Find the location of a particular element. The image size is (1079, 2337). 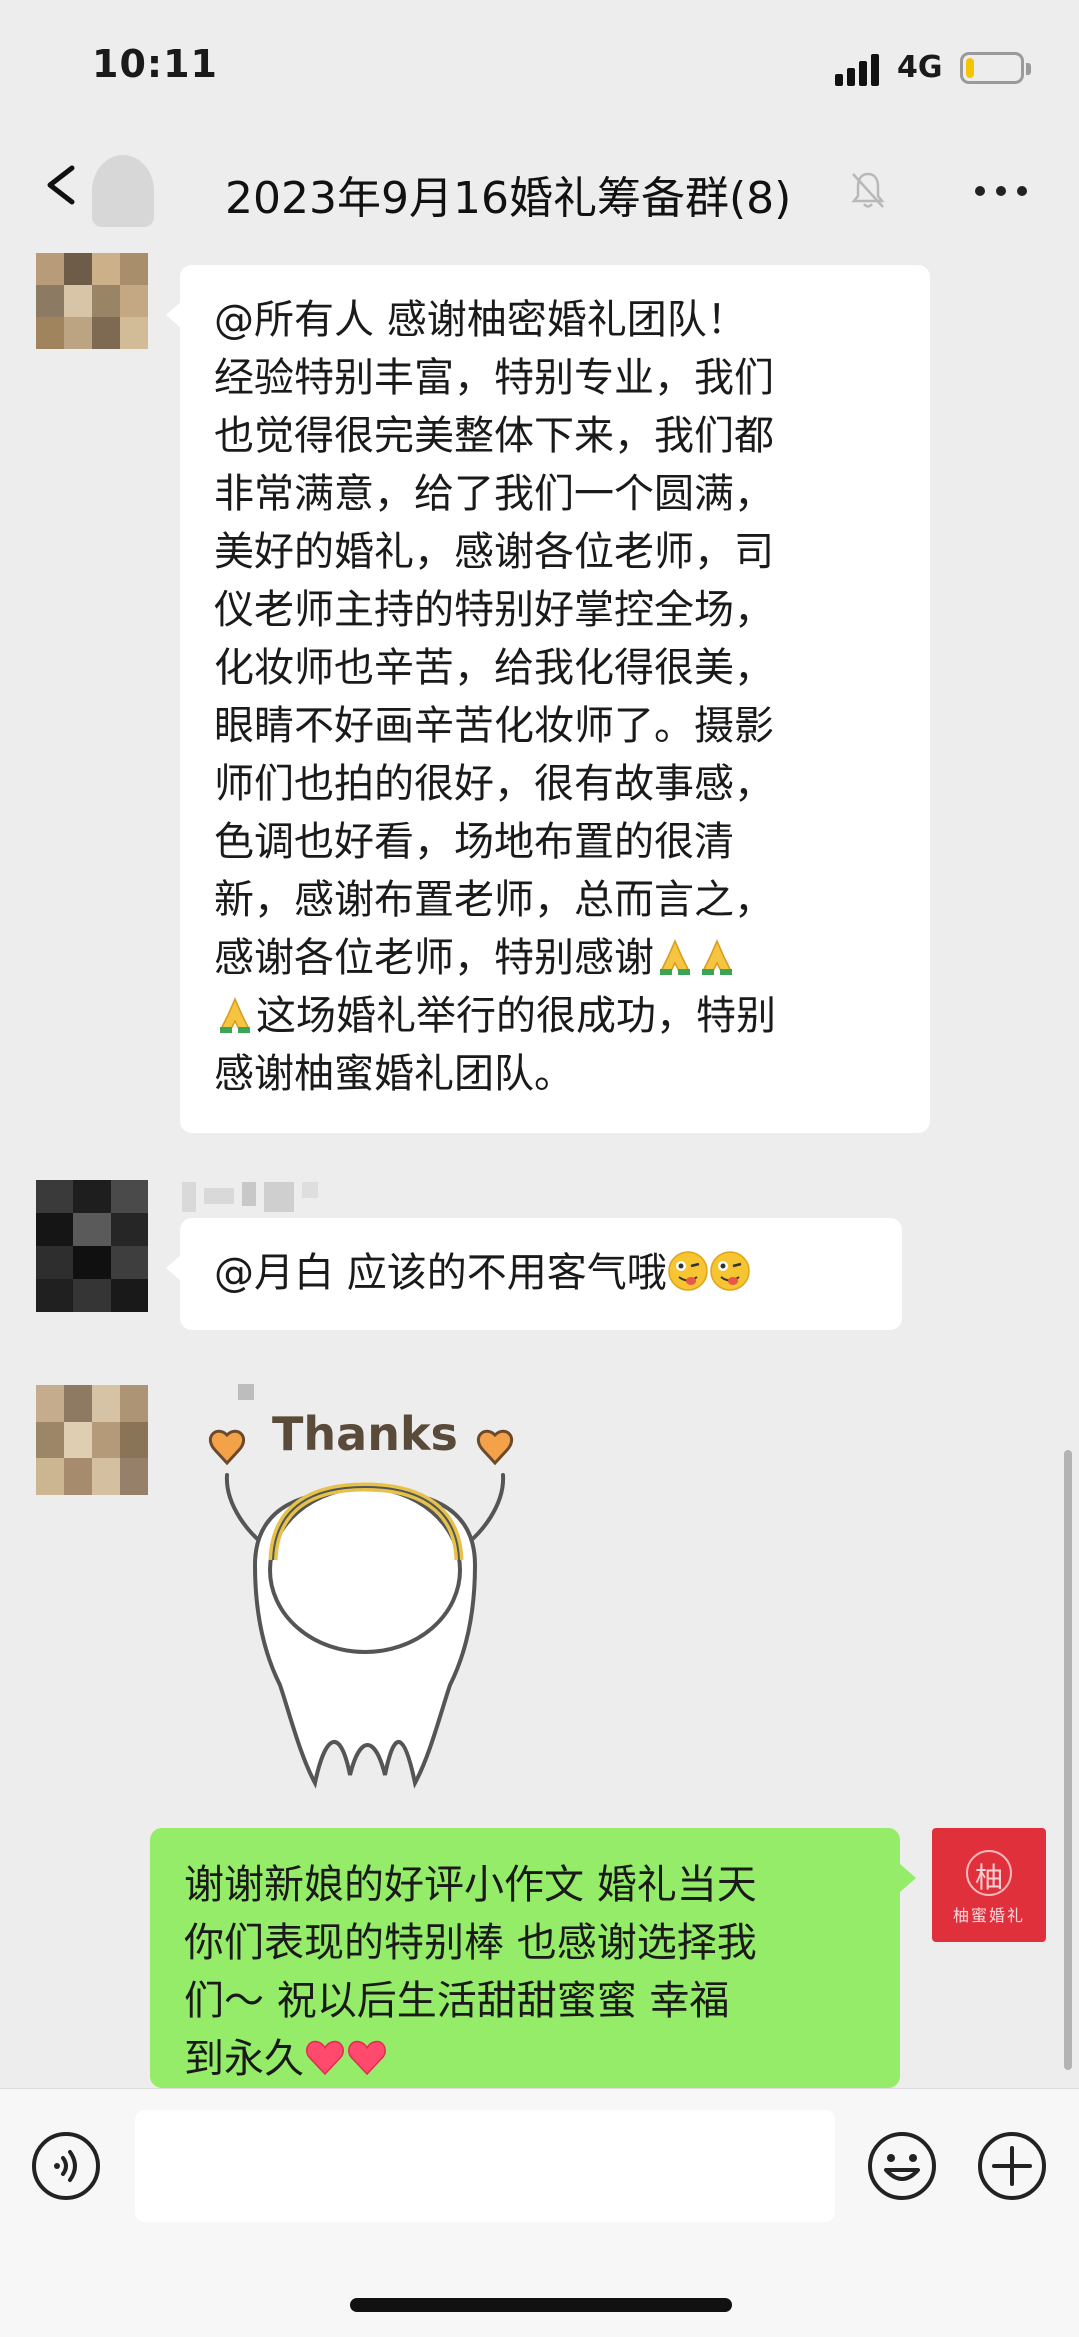

message-line-with-emoji: @月白 应该的不用客气哦 is located at coordinates (547, 1273).